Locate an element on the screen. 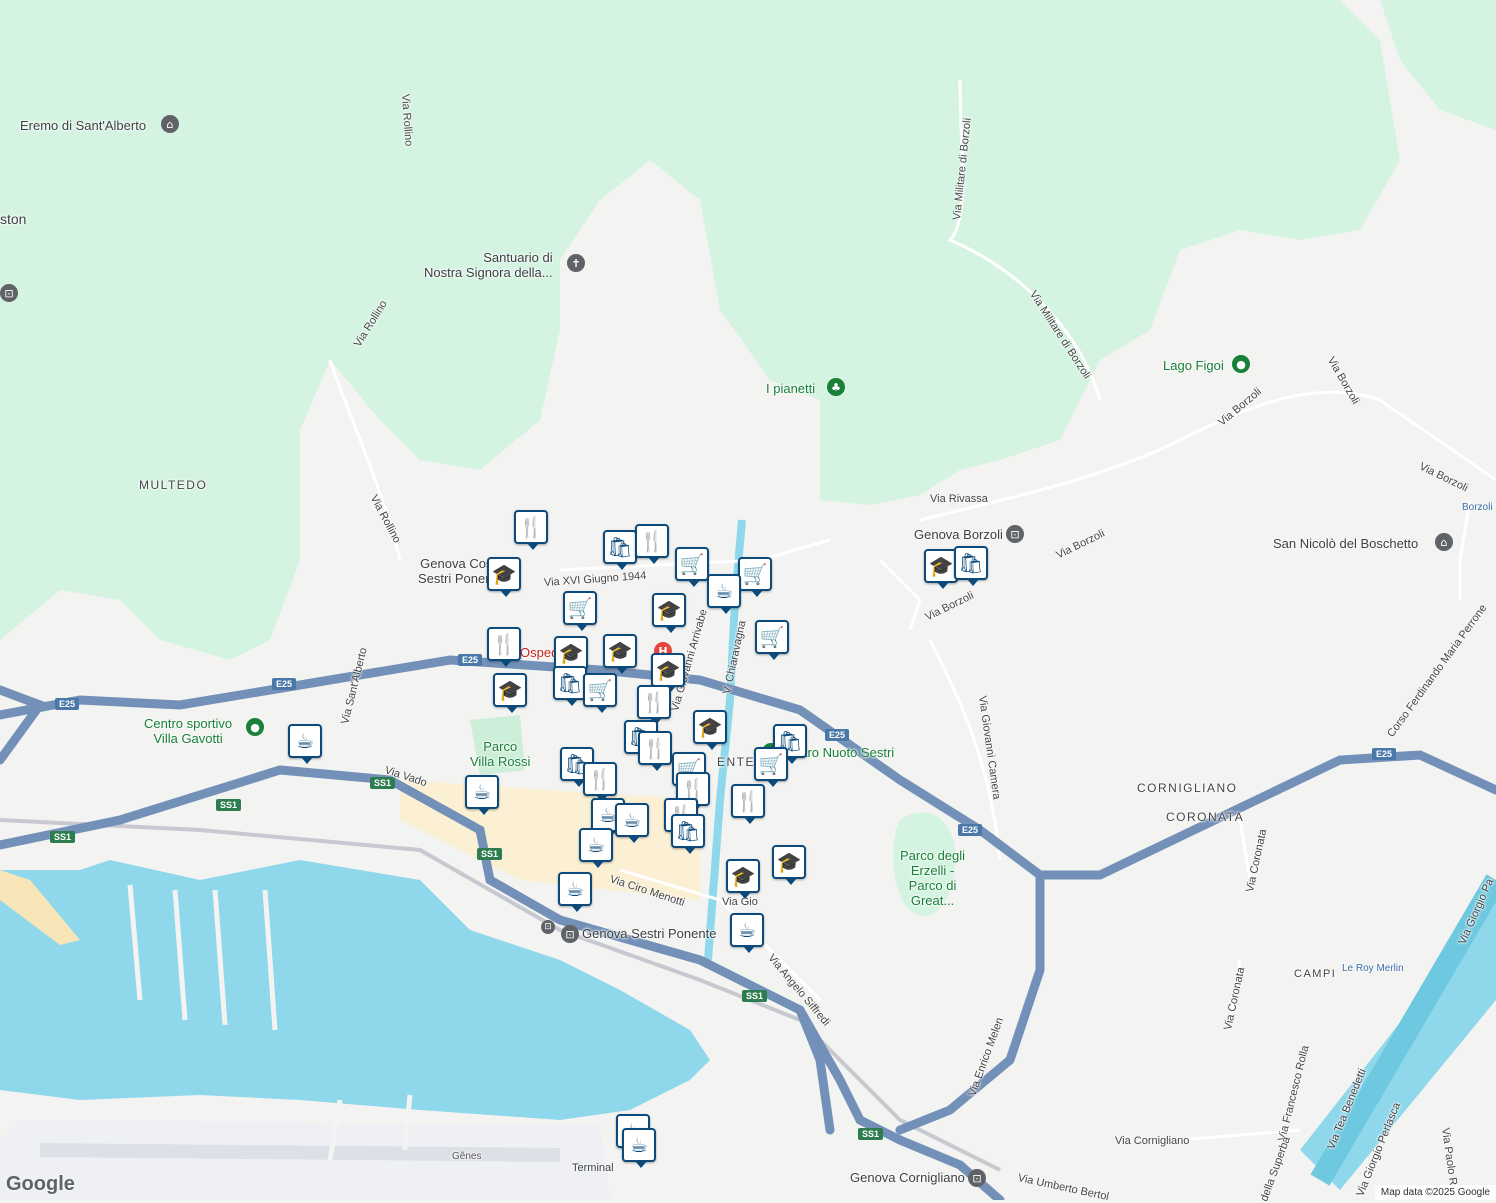 Image resolution: width=1496 pixels, height=1203 pixels. airport-runway-strip is located at coordinates (300, 1152).